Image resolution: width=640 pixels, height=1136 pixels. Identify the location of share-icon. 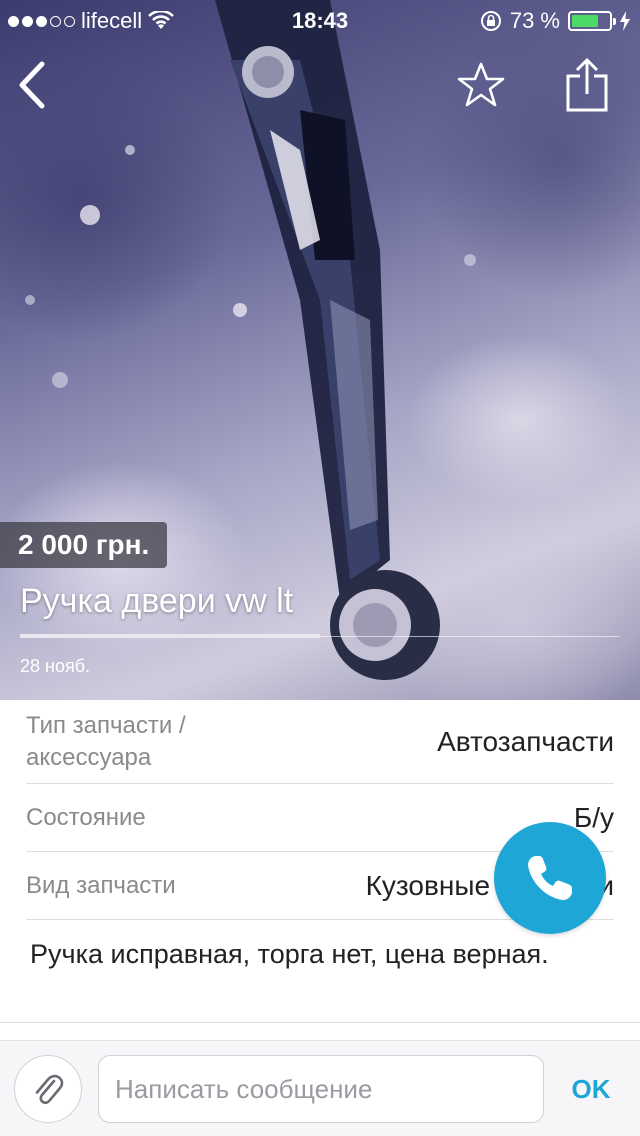
(587, 84).